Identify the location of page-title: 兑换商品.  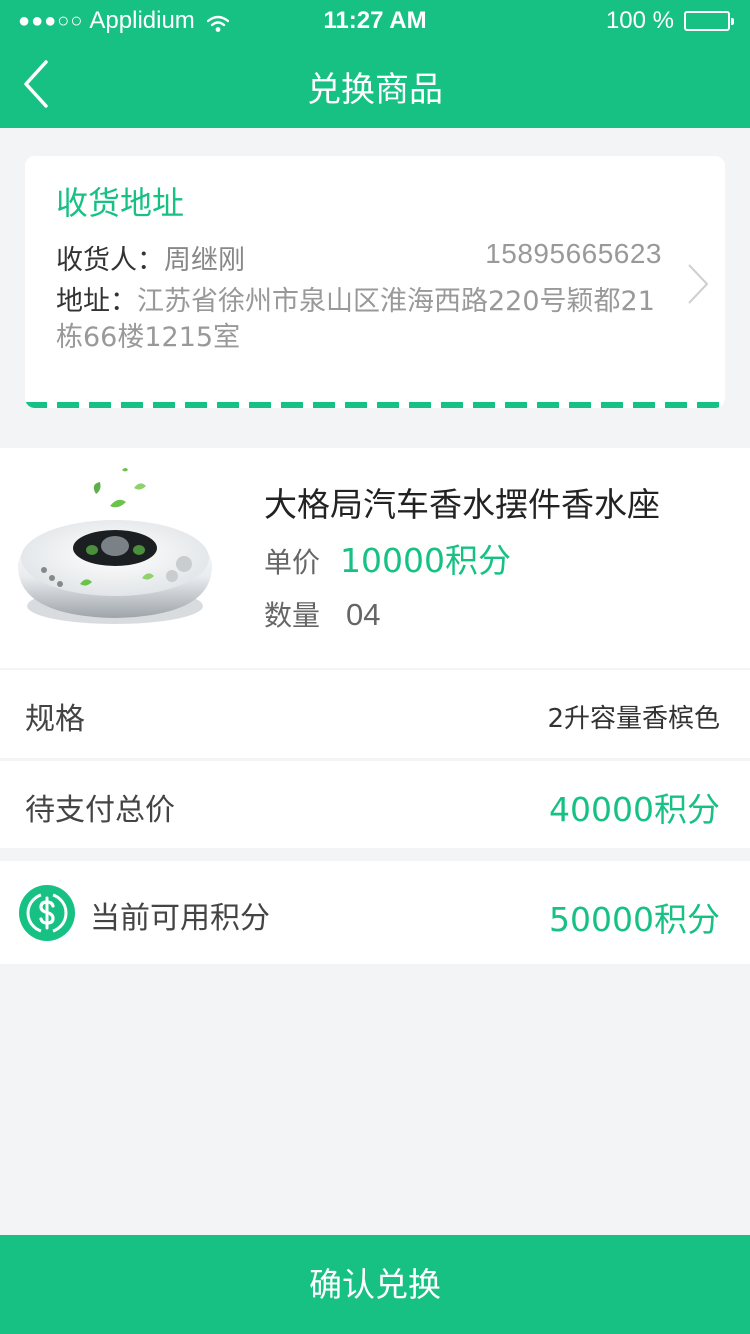
(375, 90).